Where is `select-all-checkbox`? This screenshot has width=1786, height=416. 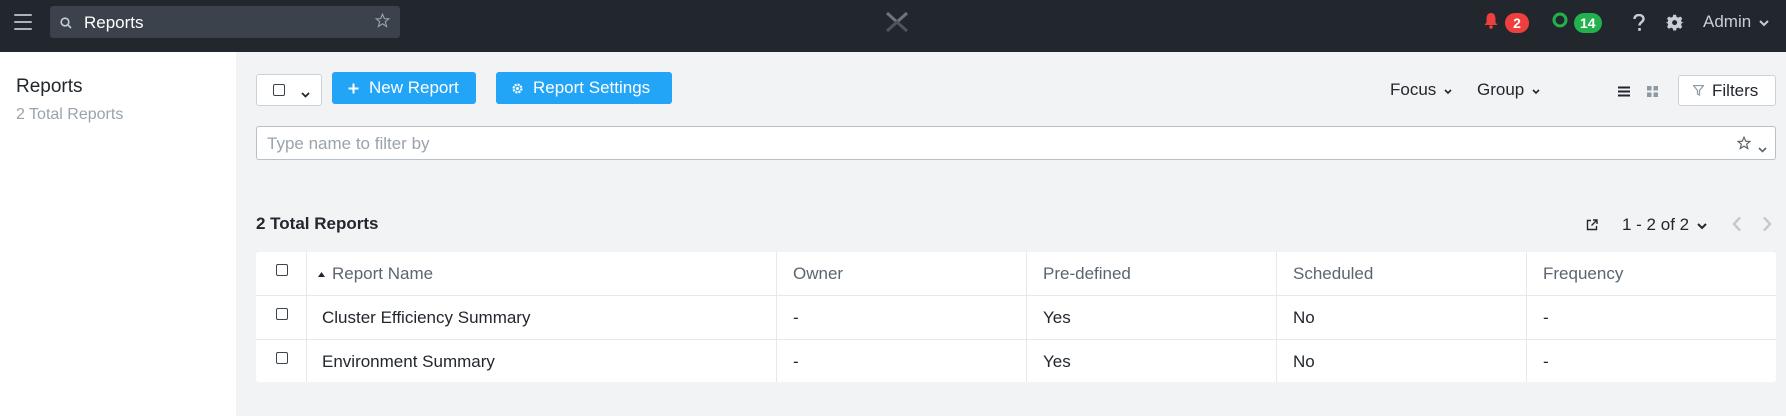 select-all-checkbox is located at coordinates (282, 270).